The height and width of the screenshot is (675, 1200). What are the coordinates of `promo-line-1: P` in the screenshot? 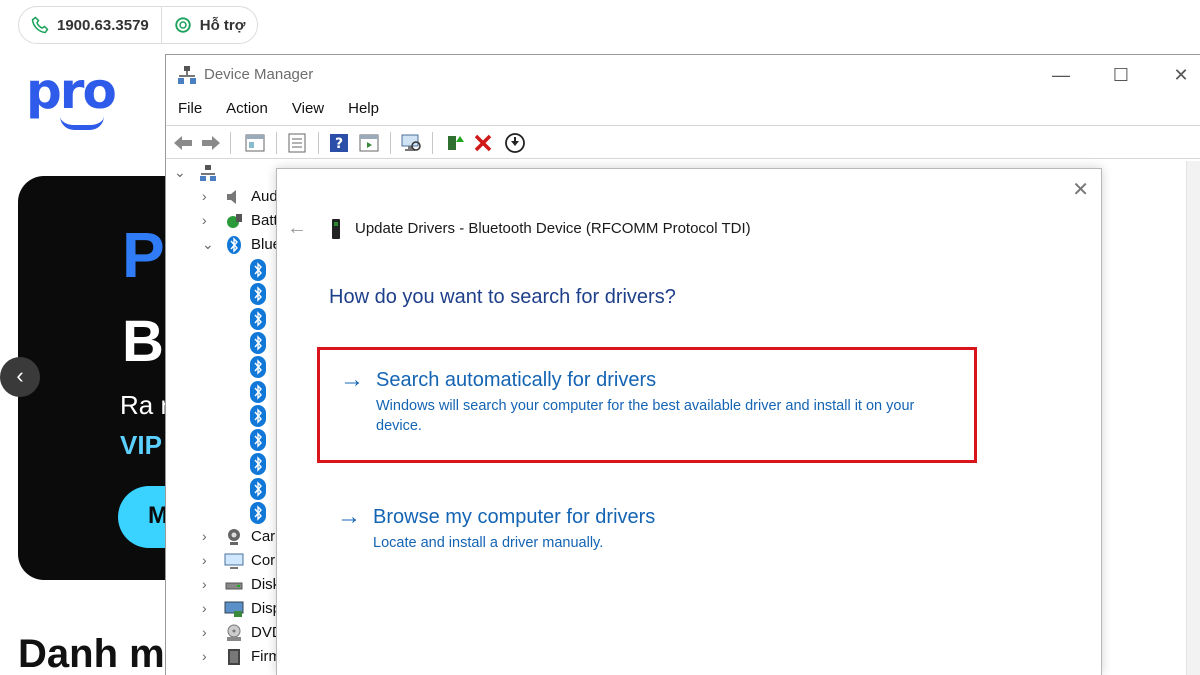 It's located at (143, 255).